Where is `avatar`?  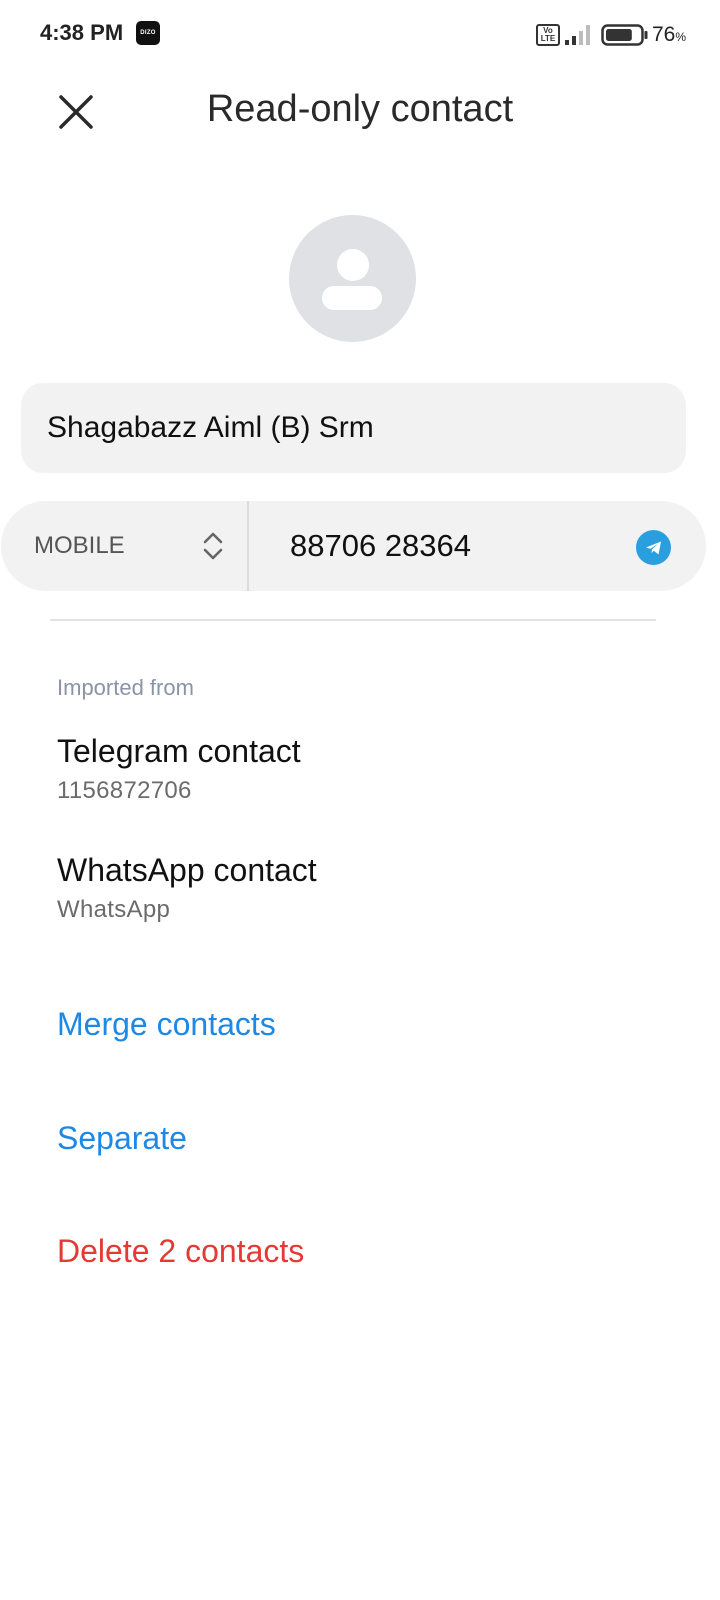 avatar is located at coordinates (352, 278).